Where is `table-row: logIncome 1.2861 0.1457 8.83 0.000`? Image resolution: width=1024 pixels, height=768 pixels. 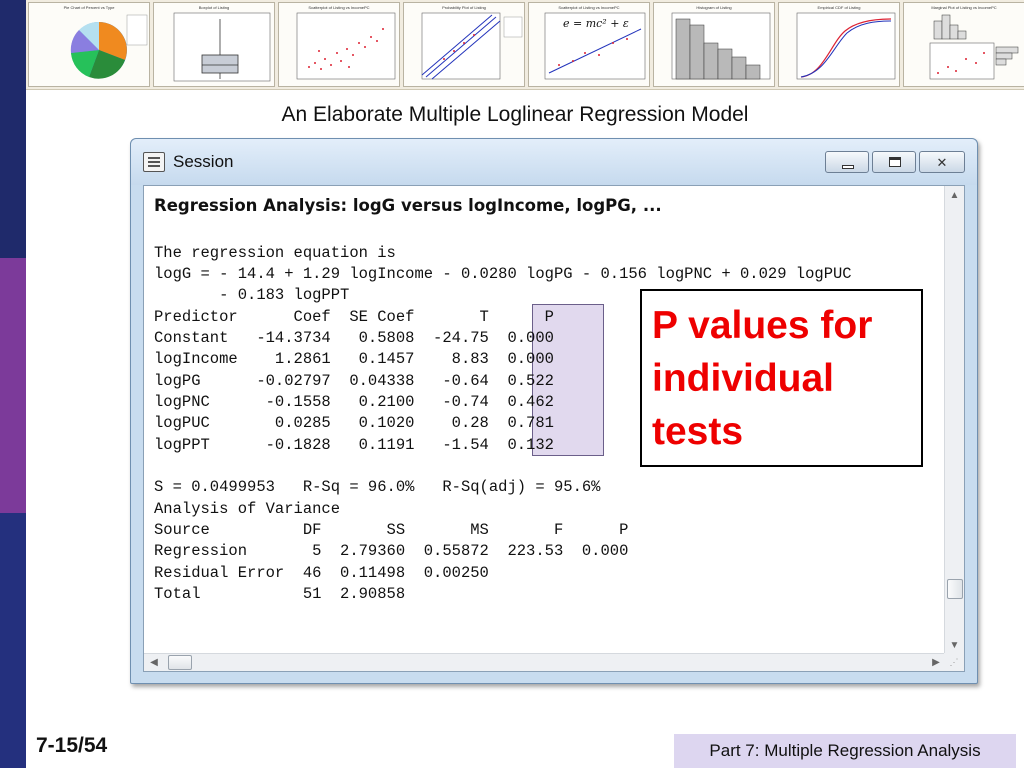
table-row: logIncome 1.2861 0.1457 8.83 0.000 is located at coordinates (354, 359).